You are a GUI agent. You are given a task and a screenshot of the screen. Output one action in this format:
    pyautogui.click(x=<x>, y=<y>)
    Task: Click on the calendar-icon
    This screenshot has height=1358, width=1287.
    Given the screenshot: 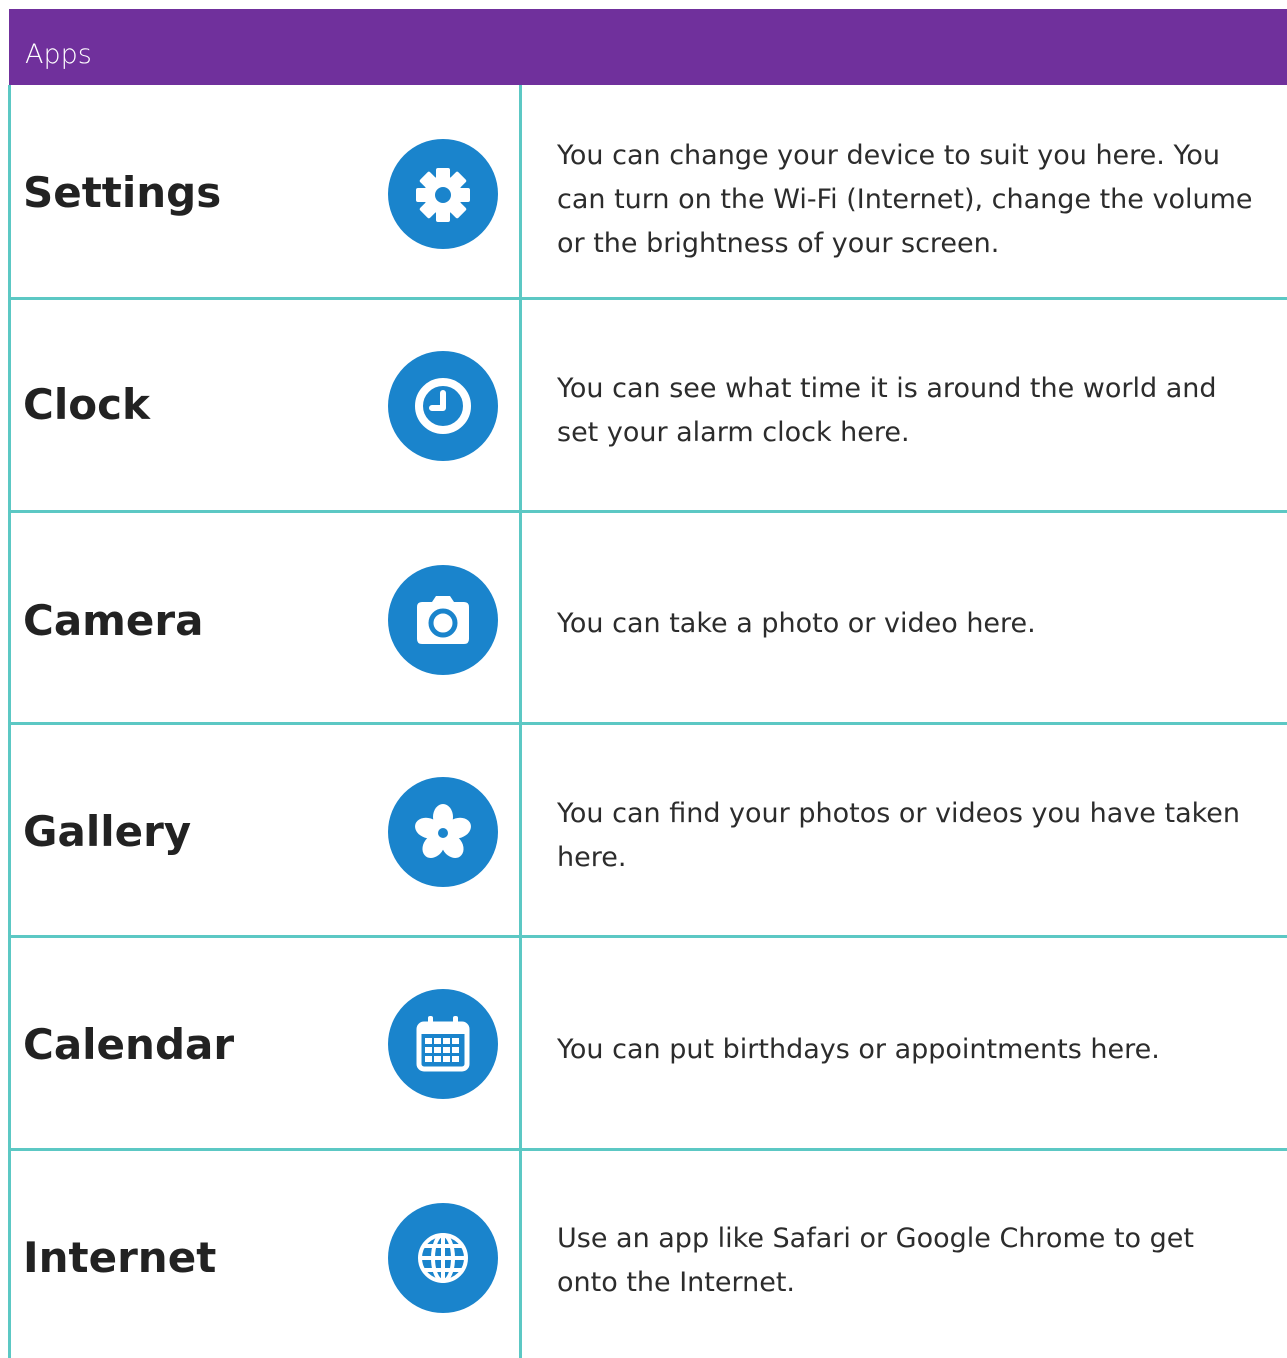 What is the action you would take?
    pyautogui.click(x=443, y=1044)
    